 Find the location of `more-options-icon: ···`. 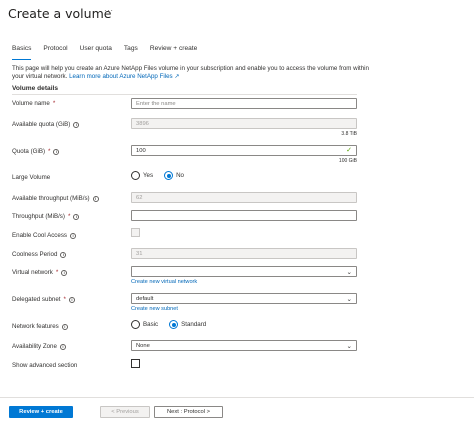

more-options-icon: ··· is located at coordinates (109, 10).